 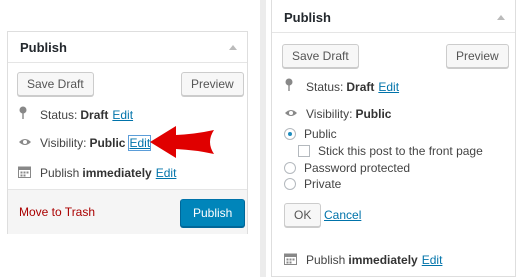 What do you see at coordinates (357, 168) in the screenshot?
I see `option-label: Password protected` at bounding box center [357, 168].